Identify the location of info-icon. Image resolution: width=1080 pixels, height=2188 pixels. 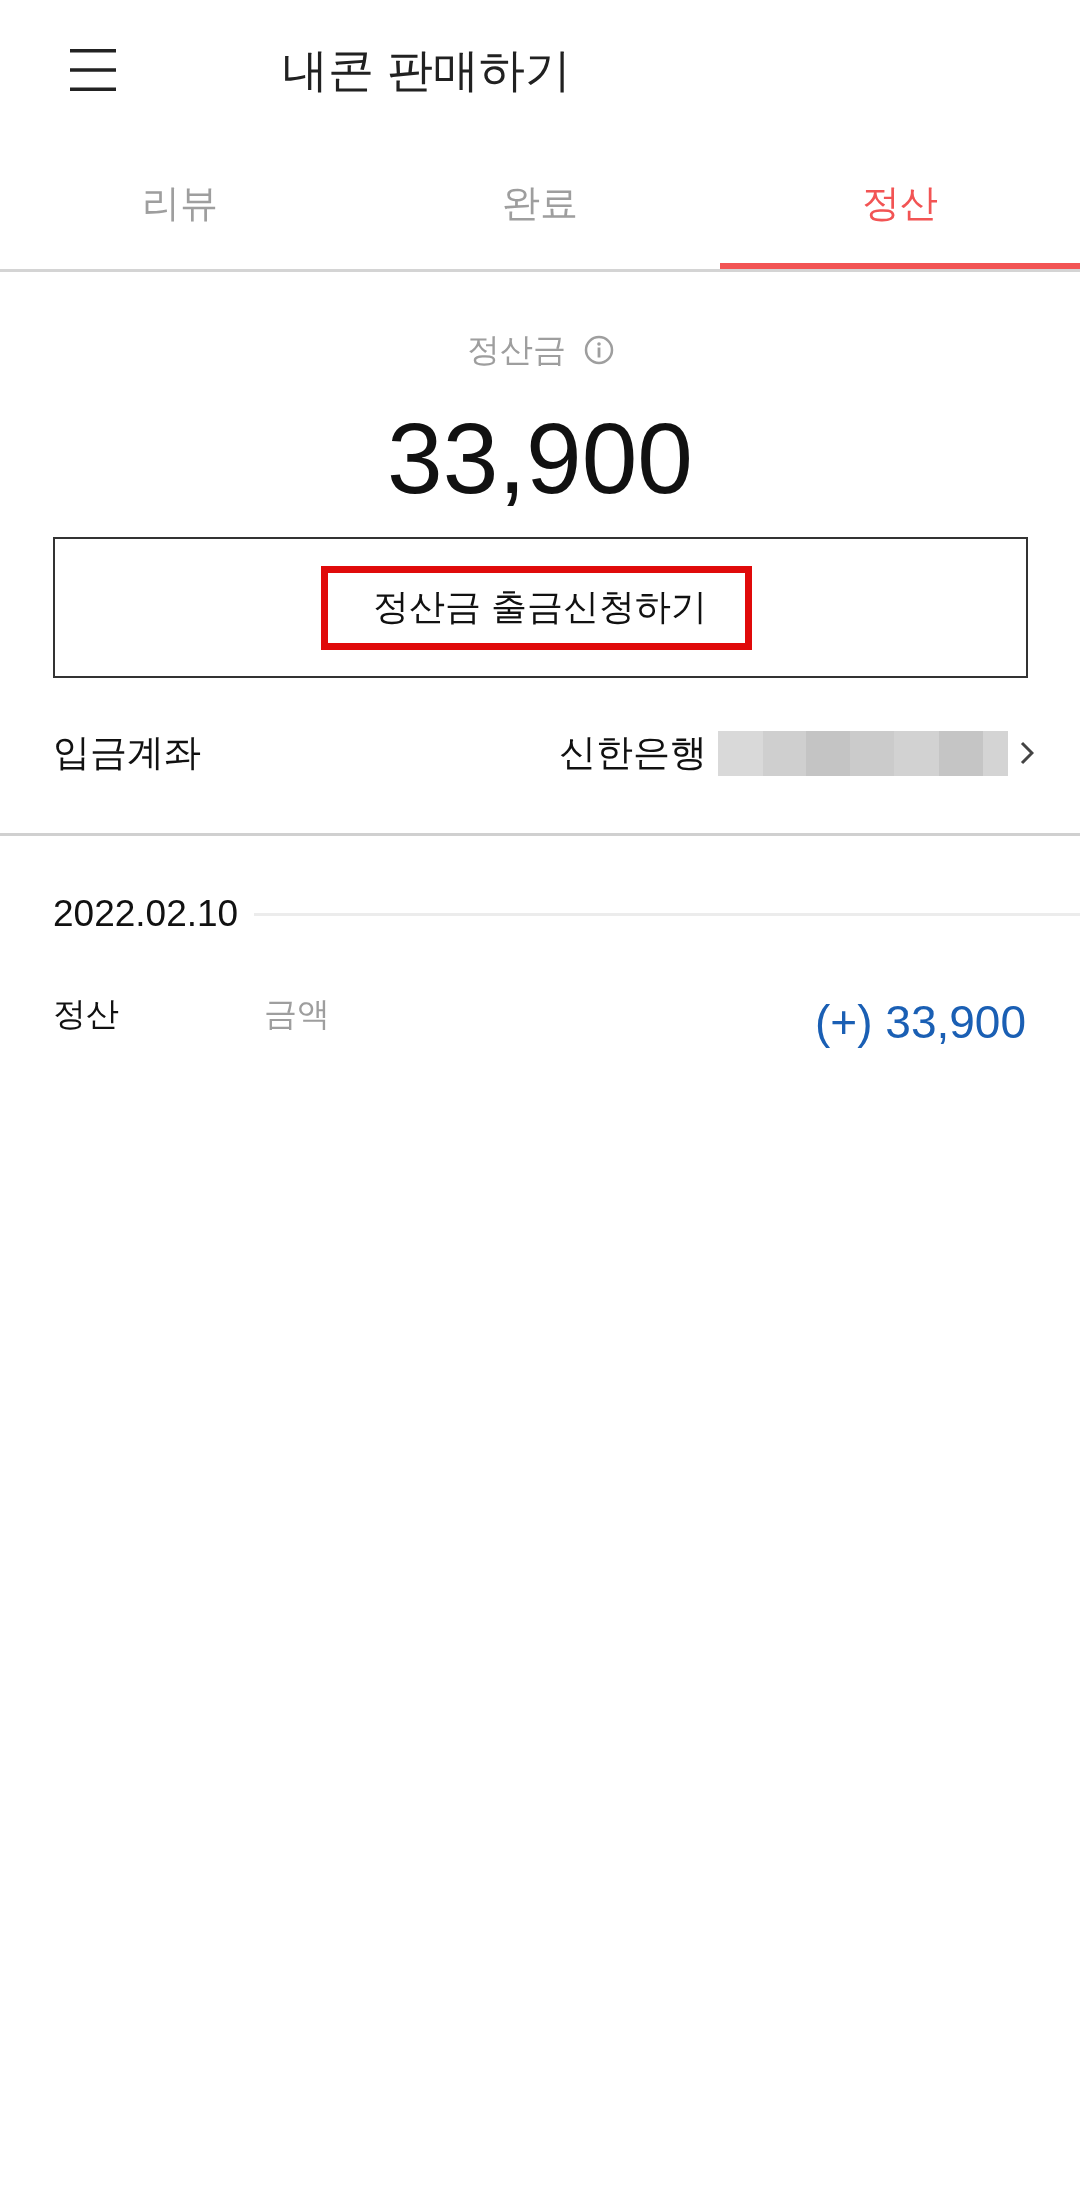
(598, 350).